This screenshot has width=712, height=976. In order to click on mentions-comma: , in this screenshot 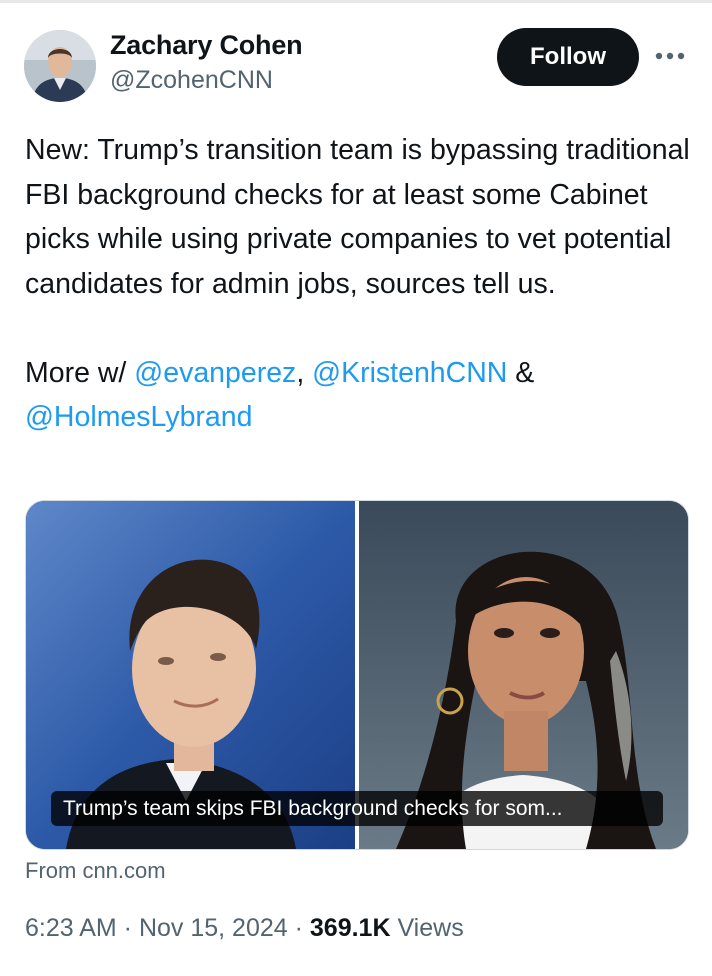, I will do `click(304, 372)`.